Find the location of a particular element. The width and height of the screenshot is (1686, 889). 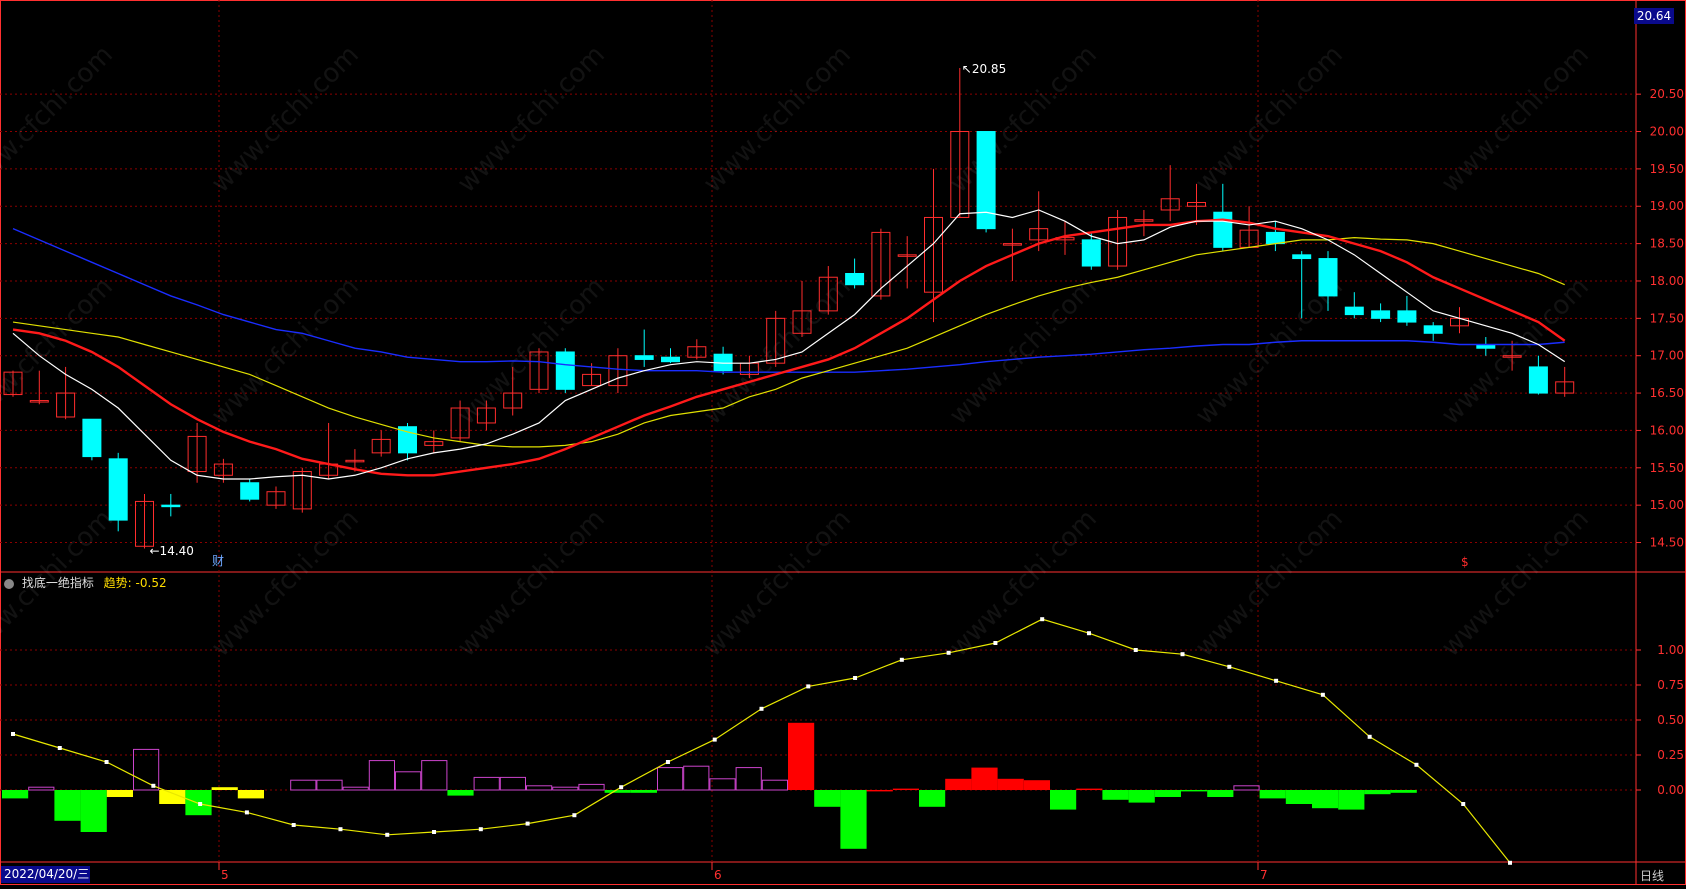

price-tick-label: 16.00 is located at coordinates (1667, 430).